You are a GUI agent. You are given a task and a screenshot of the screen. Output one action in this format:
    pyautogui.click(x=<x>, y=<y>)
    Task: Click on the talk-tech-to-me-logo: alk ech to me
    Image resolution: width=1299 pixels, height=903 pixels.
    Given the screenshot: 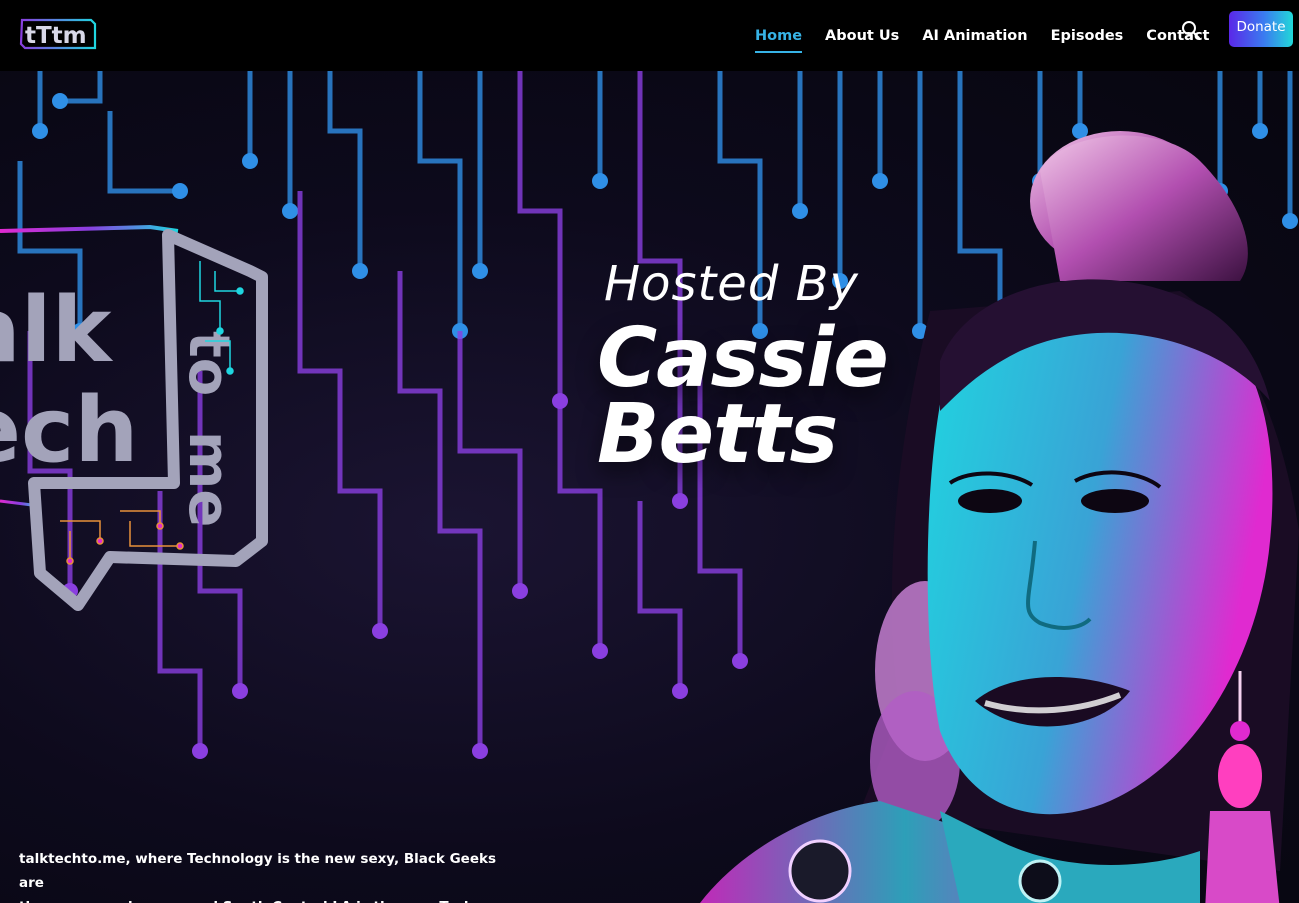 What is the action you would take?
    pyautogui.click(x=134, y=417)
    